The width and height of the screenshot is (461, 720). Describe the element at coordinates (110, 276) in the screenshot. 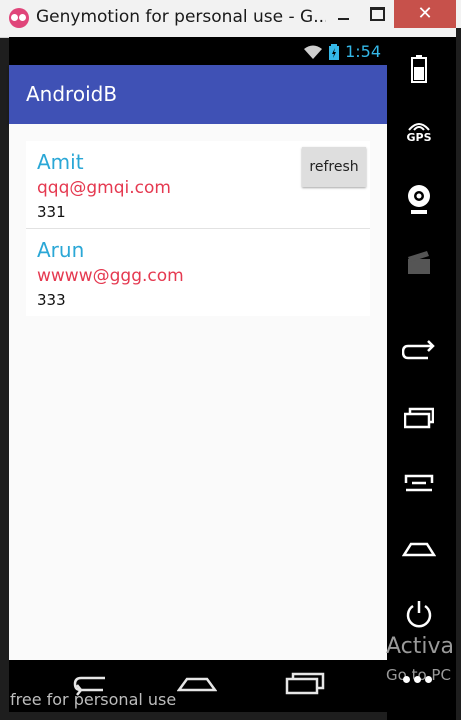

I see `contact-email: wwww@ggg.com` at that location.